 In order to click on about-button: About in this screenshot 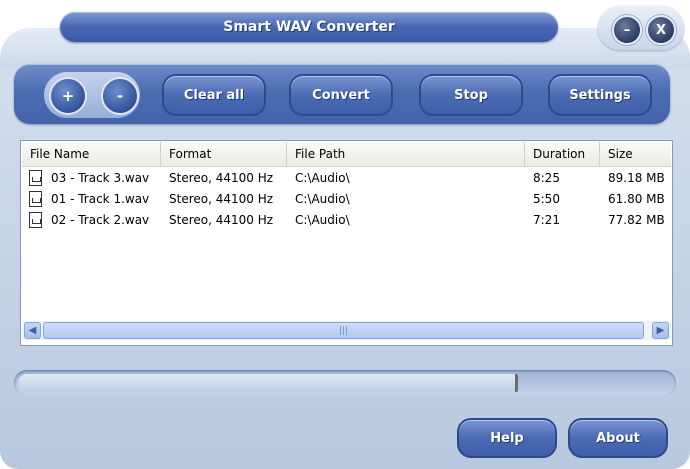, I will do `click(618, 438)`.